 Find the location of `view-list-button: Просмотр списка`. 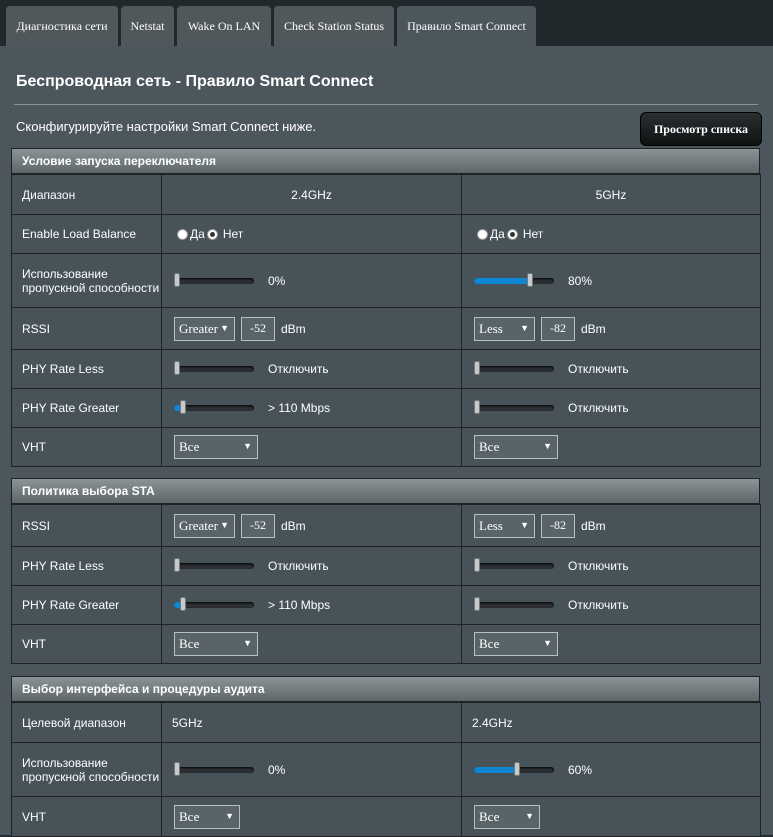

view-list-button: Просмотр списка is located at coordinates (701, 129).